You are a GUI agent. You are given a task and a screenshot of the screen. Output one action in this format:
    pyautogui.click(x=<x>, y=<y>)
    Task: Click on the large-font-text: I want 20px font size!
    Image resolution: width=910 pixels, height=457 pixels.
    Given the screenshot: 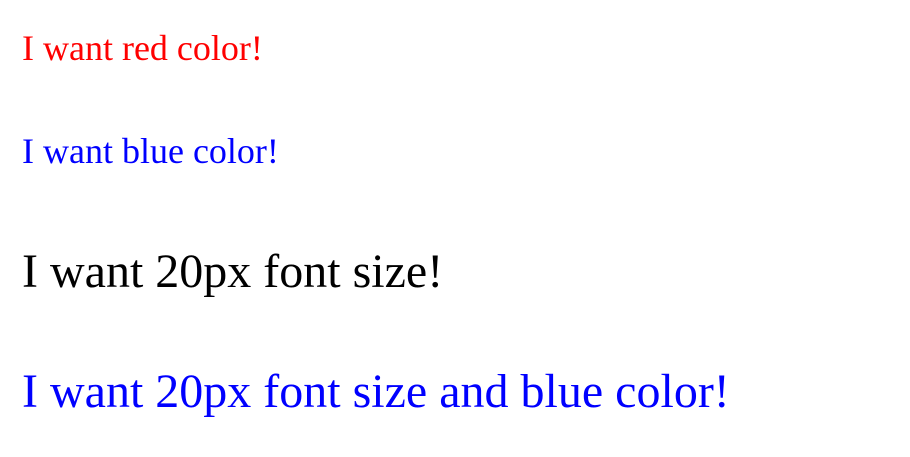 What is the action you would take?
    pyautogui.click(x=233, y=271)
    